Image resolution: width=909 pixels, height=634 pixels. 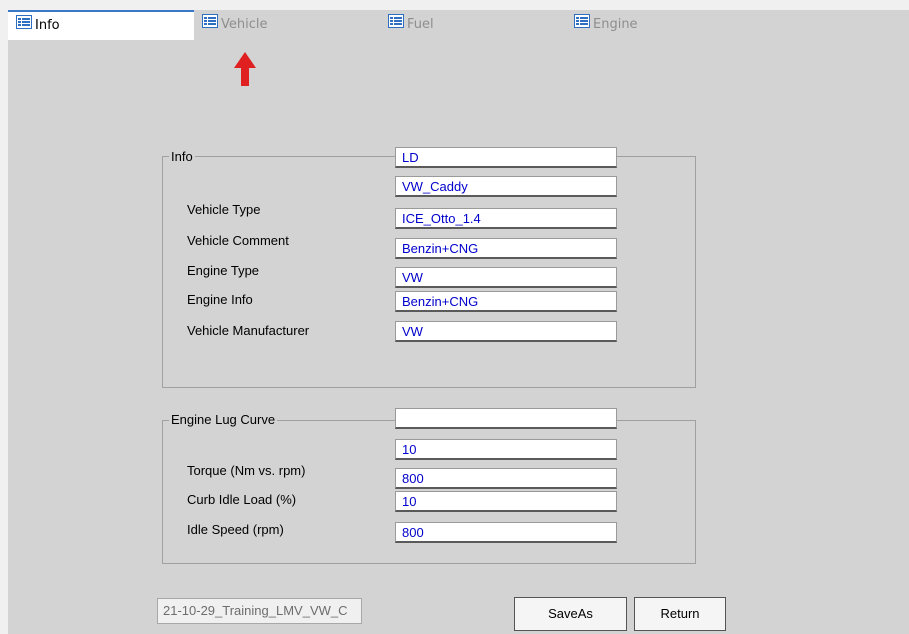 I want to click on torque-field: 800, so click(x=506, y=478).